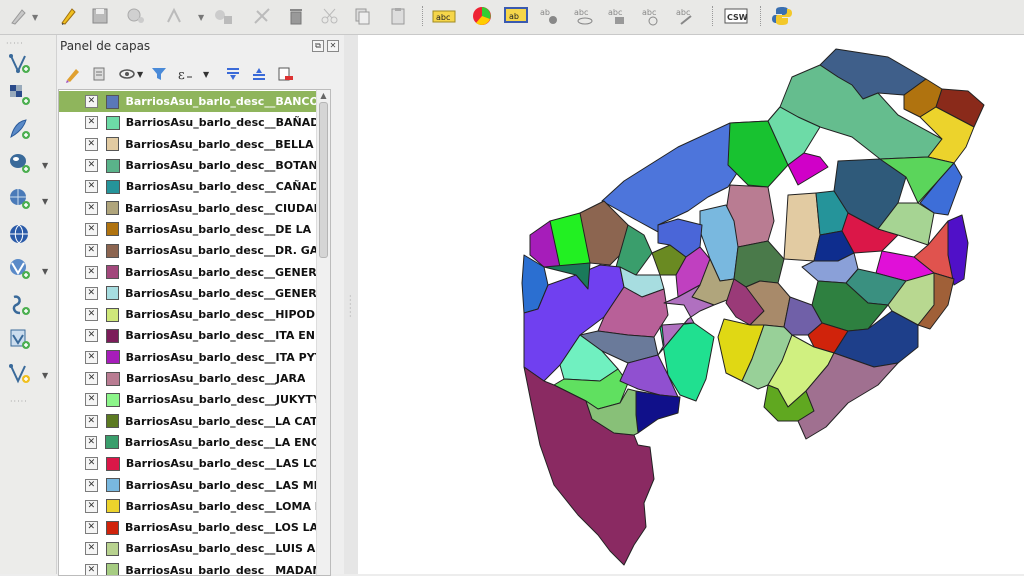 This screenshot has width=1024, height=576. I want to click on wms-dropdown-icon: ▼, so click(45, 201).